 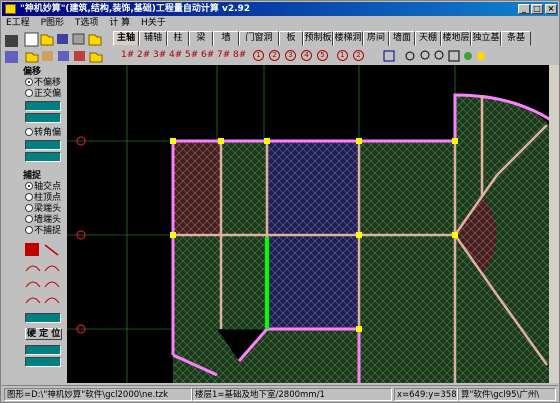 I want to click on draw-tool-icon, so click(x=32, y=249).